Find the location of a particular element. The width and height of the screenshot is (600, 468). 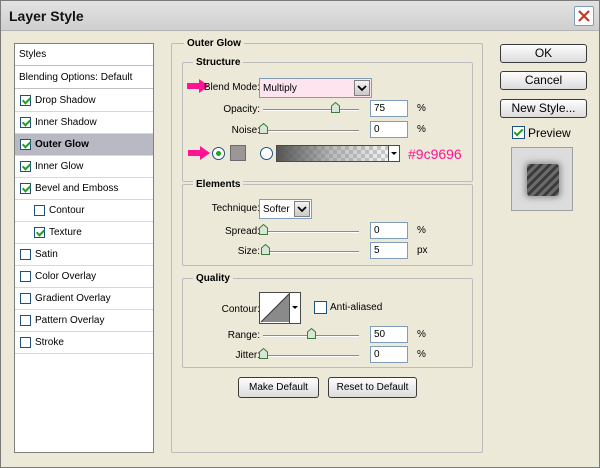

technique-label: Technique: is located at coordinates (235, 208).